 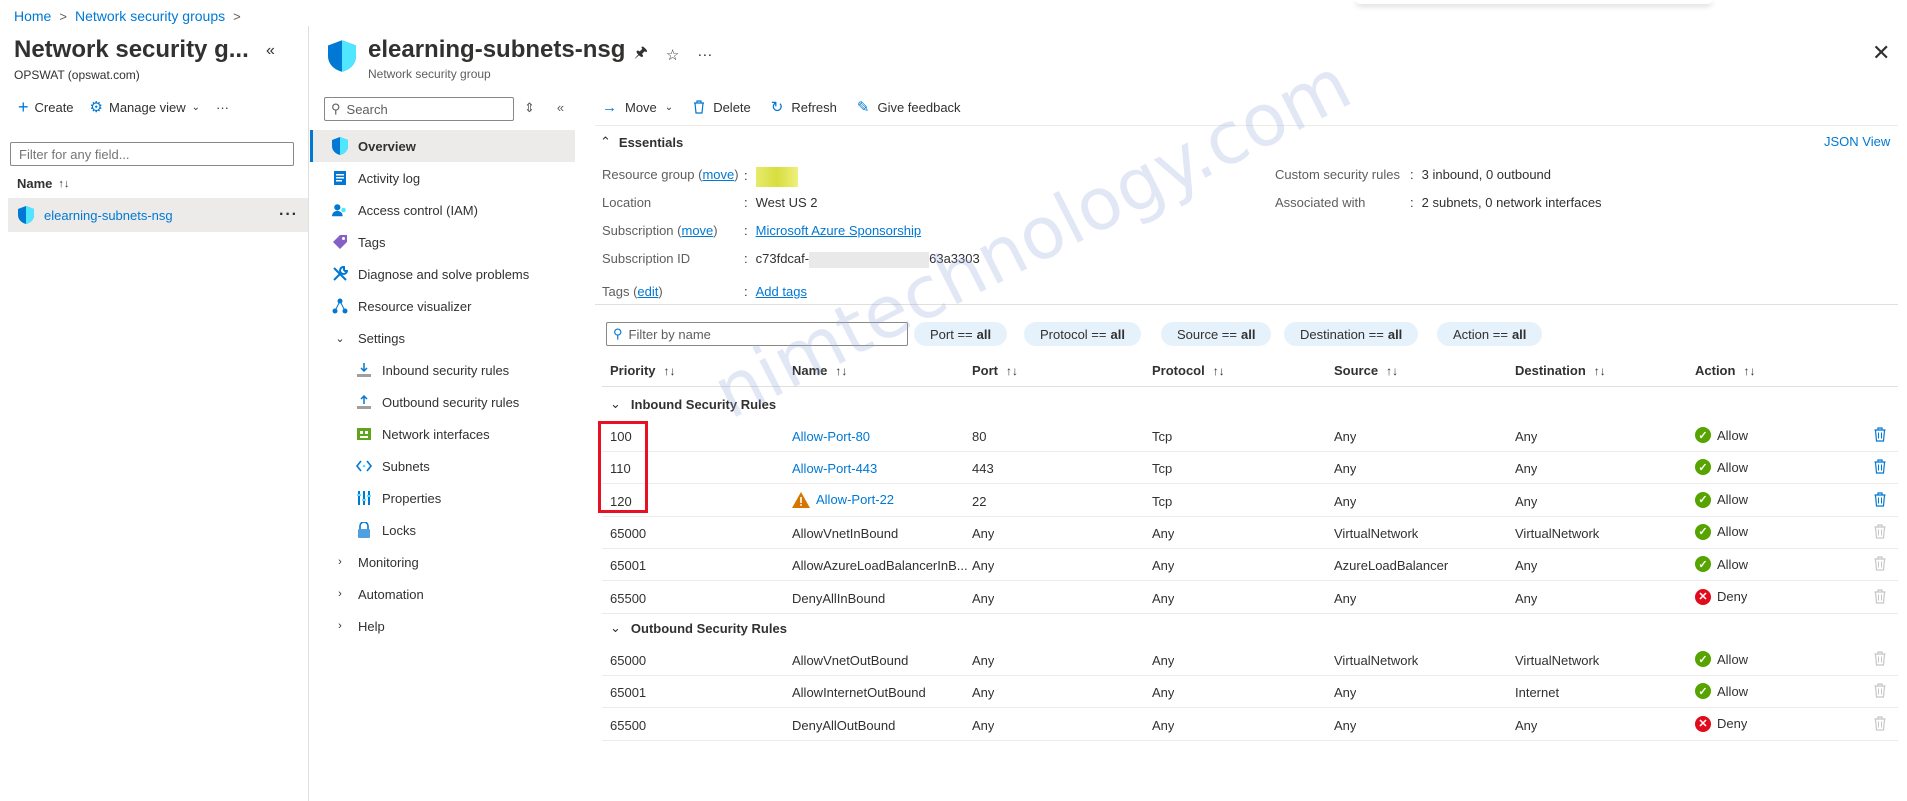 I want to click on collapse-menu-icon: «, so click(x=560, y=108).